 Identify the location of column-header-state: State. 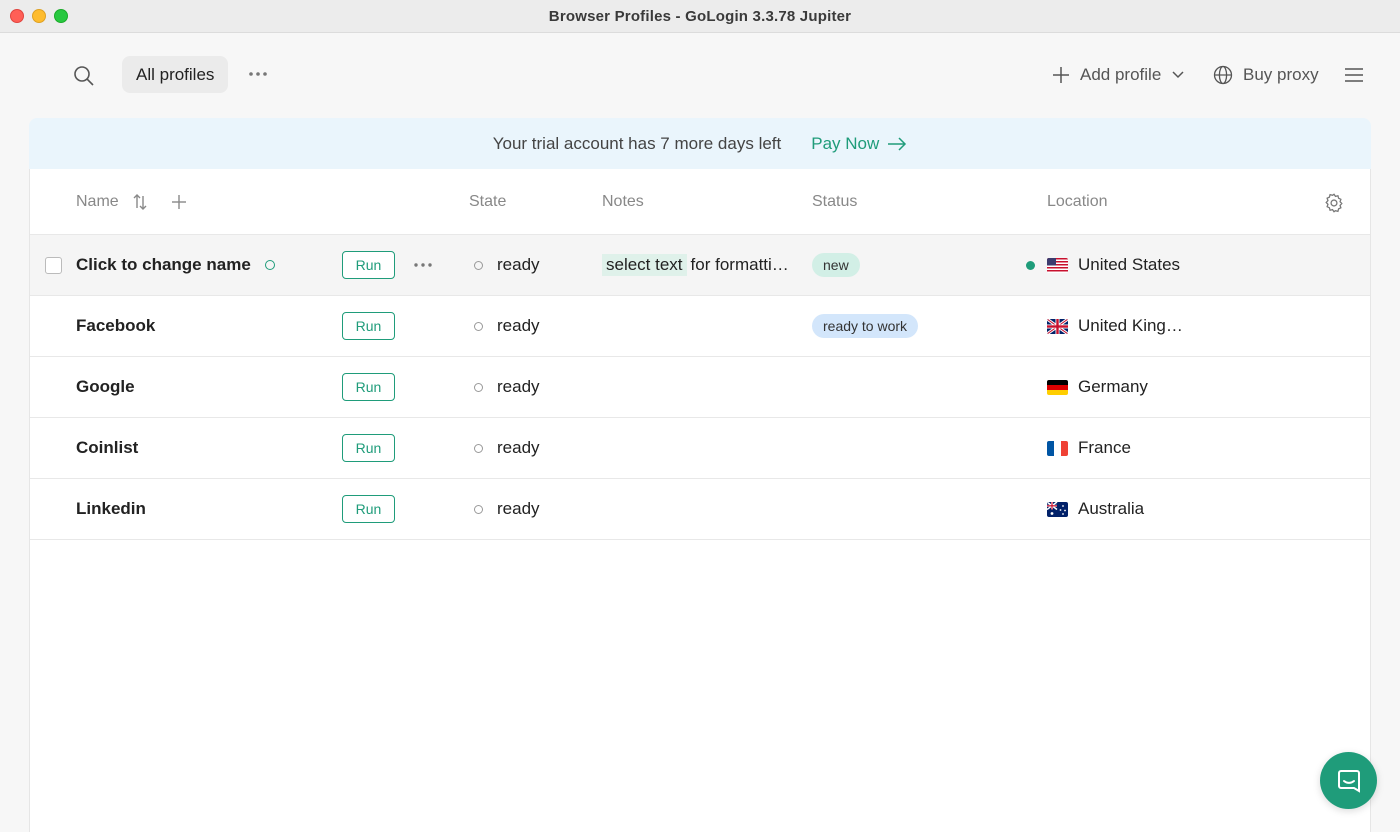
(487, 202).